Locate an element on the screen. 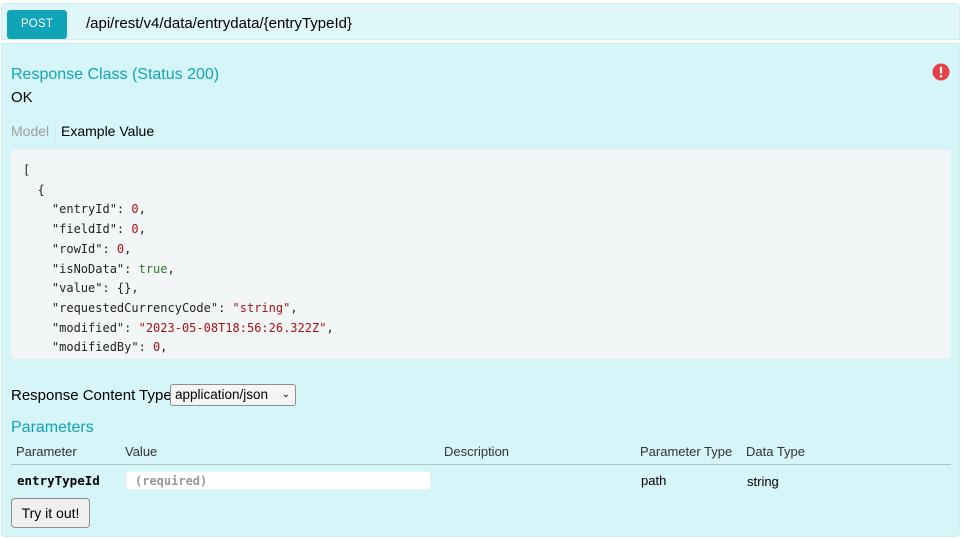 Image resolution: width=964 pixels, height=539 pixels. code-line: "modified": "2023-05-08T18:56:26.322Z", is located at coordinates (178, 328).